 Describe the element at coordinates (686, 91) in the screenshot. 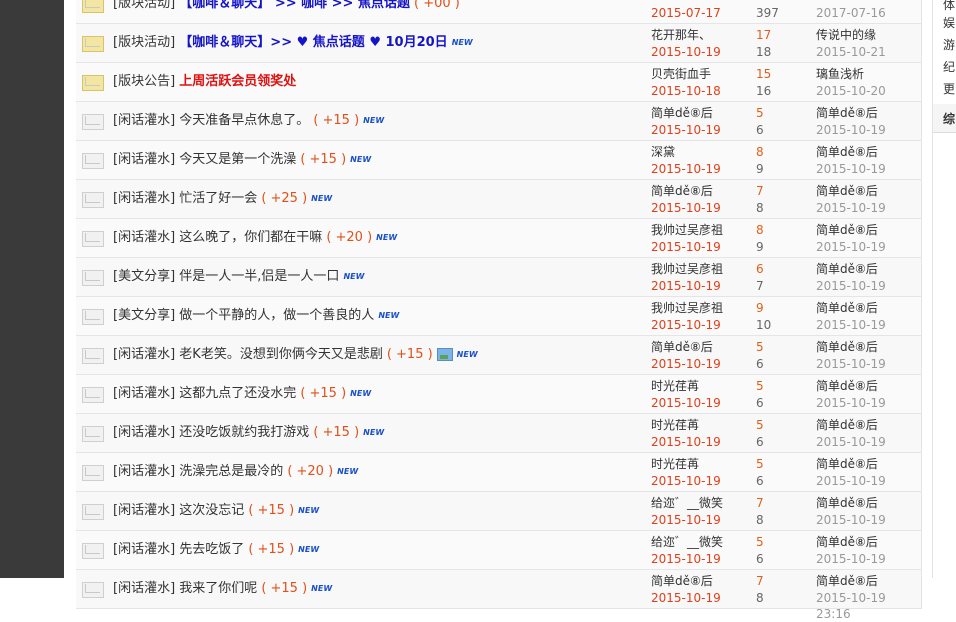

I see `thread-post-date: 2015-10-18` at that location.